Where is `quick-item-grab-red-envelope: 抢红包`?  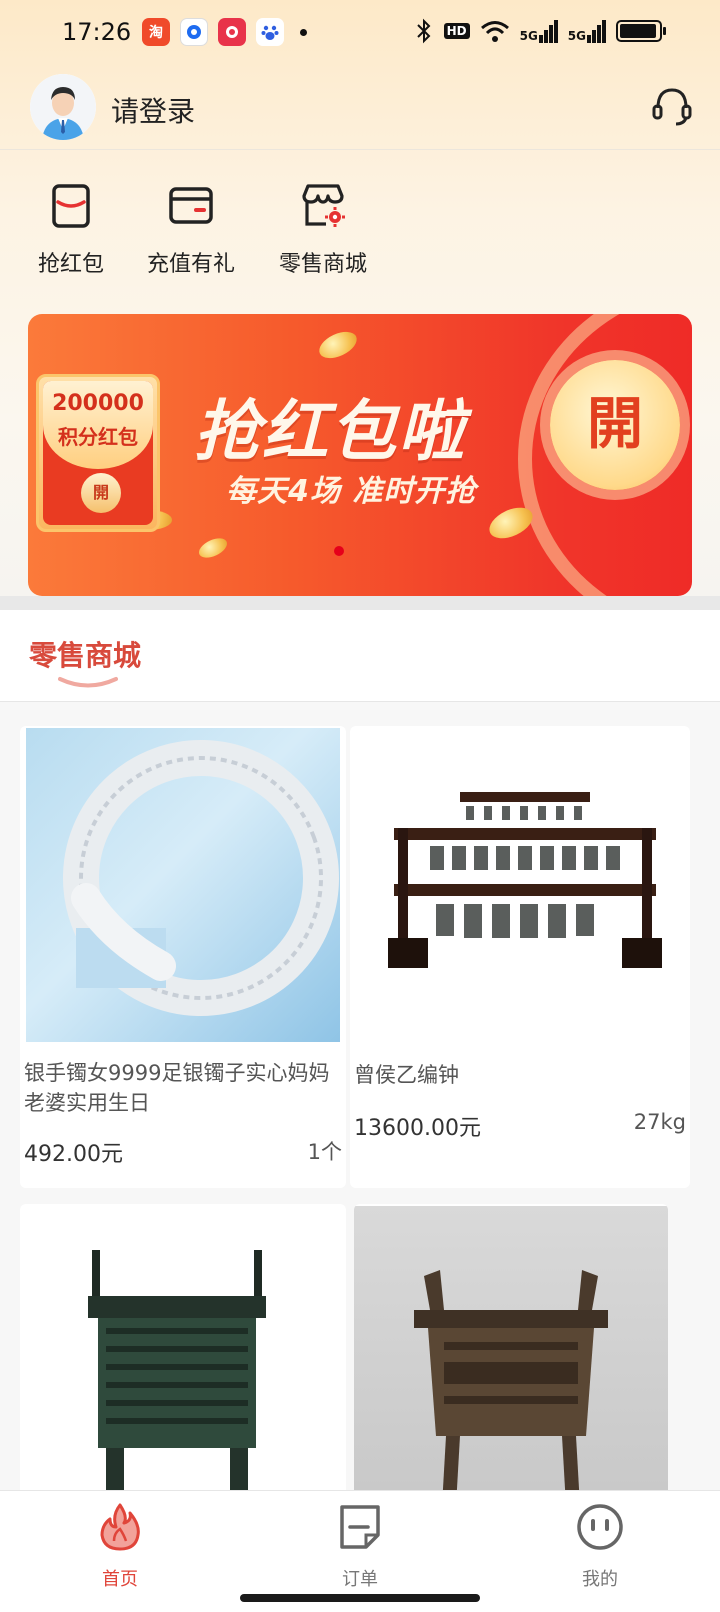 quick-item-grab-red-envelope: 抢红包 is located at coordinates (71, 229).